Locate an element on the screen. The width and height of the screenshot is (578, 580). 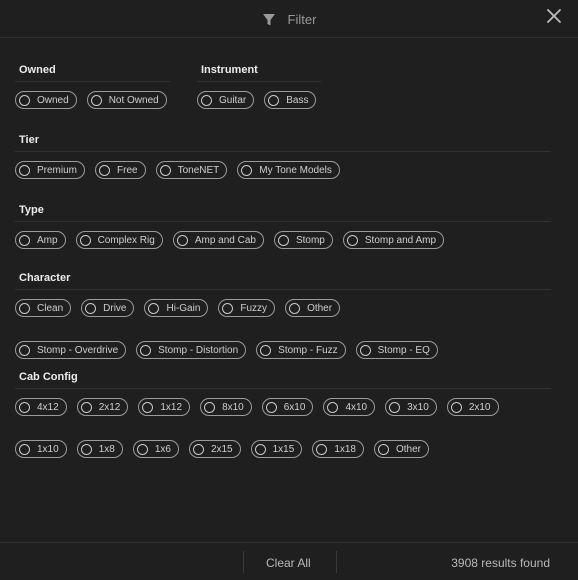
character-option-other: Other is located at coordinates (313, 308).